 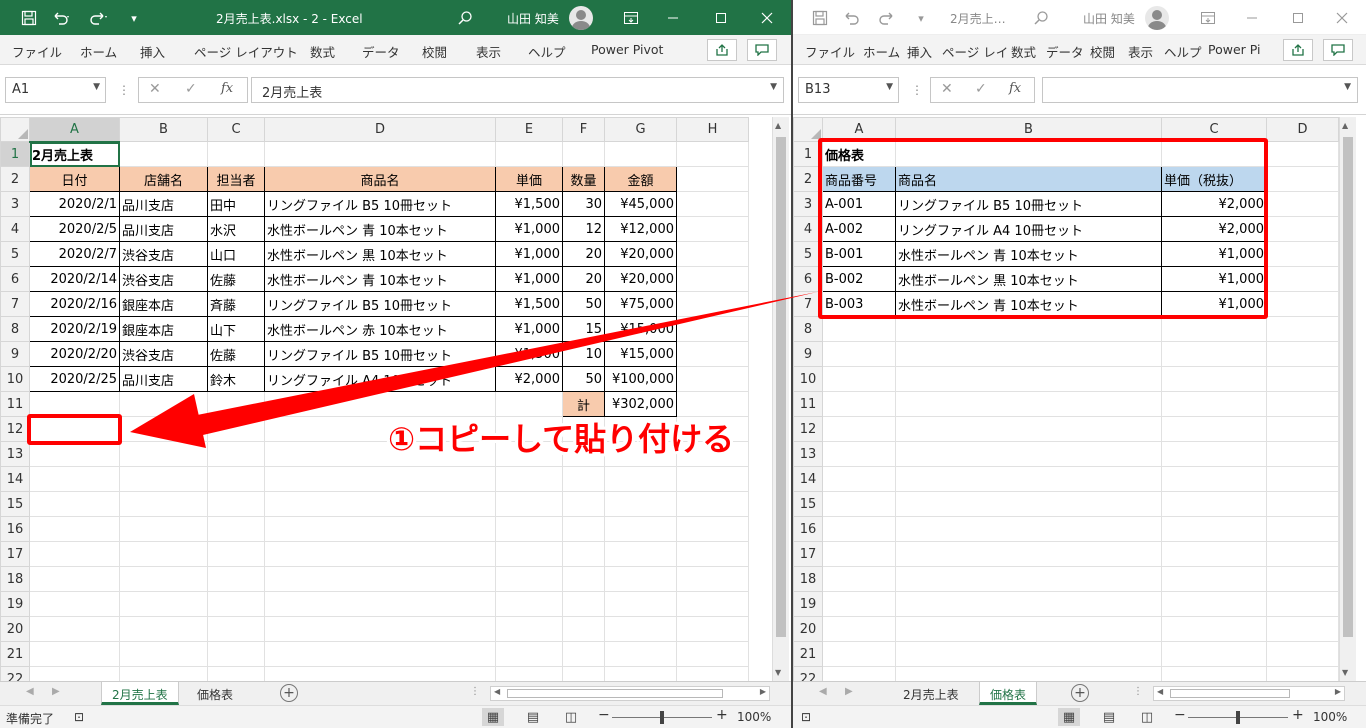 What do you see at coordinates (191, 89) in the screenshot?
I see `enter-icon: ✓` at bounding box center [191, 89].